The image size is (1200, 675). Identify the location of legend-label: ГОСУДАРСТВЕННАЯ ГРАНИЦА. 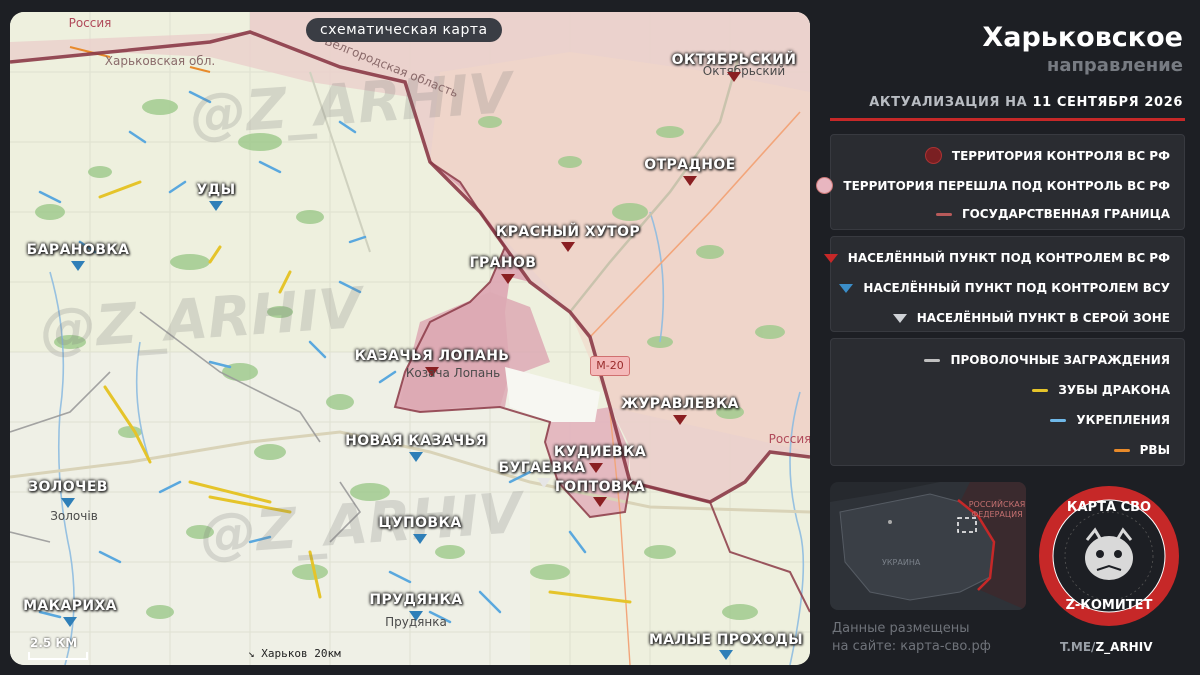
(1065, 214).